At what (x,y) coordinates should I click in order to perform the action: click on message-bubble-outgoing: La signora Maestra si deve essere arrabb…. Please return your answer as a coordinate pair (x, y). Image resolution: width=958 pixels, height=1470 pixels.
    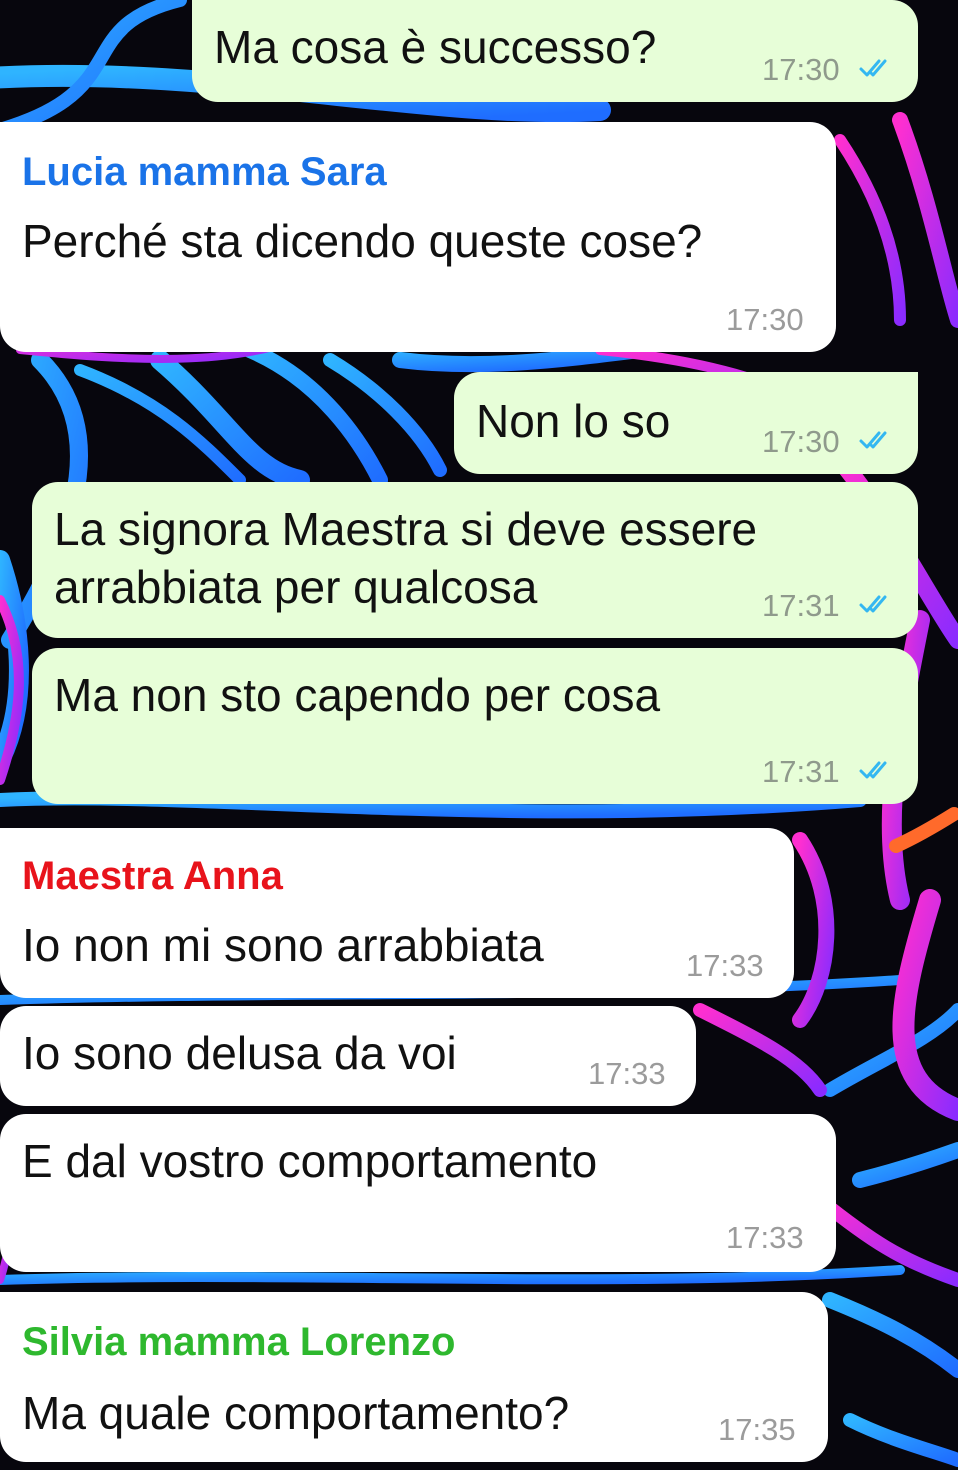
    Looking at the image, I should click on (475, 560).